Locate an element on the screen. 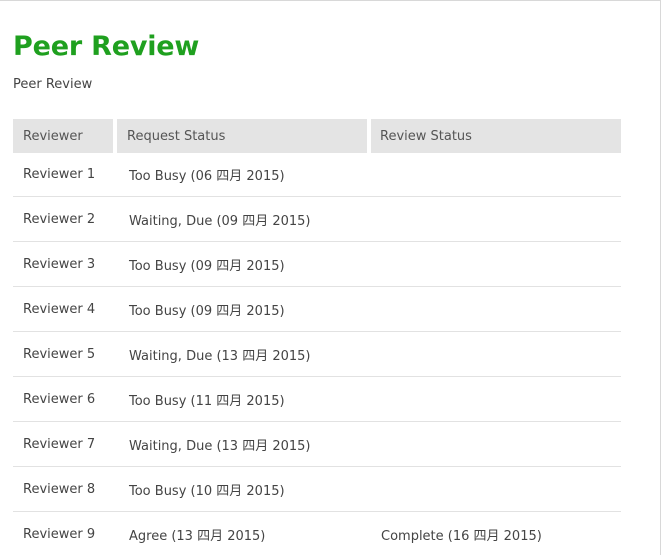 Image resolution: width=662 pixels, height=557 pixels. review-status-cell: Complete (16 四月 2015) is located at coordinates (461, 536).